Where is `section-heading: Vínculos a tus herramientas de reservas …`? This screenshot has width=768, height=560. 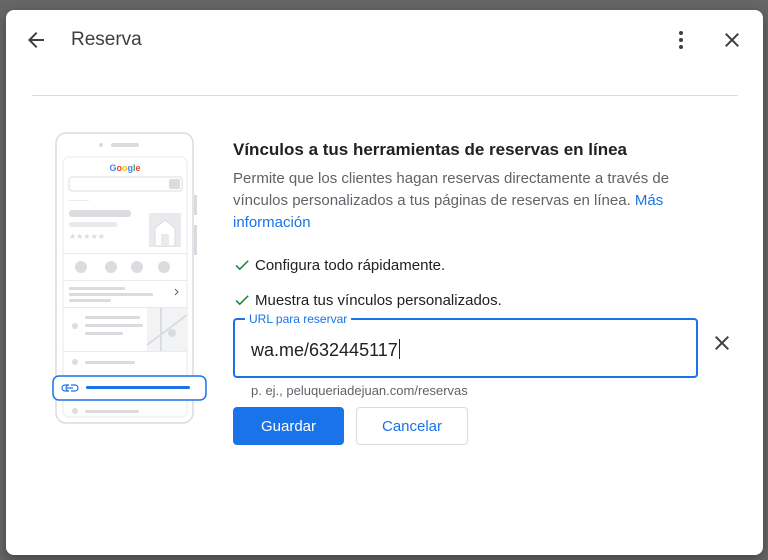 section-heading: Vínculos a tus herramientas de reservas … is located at coordinates (430, 149).